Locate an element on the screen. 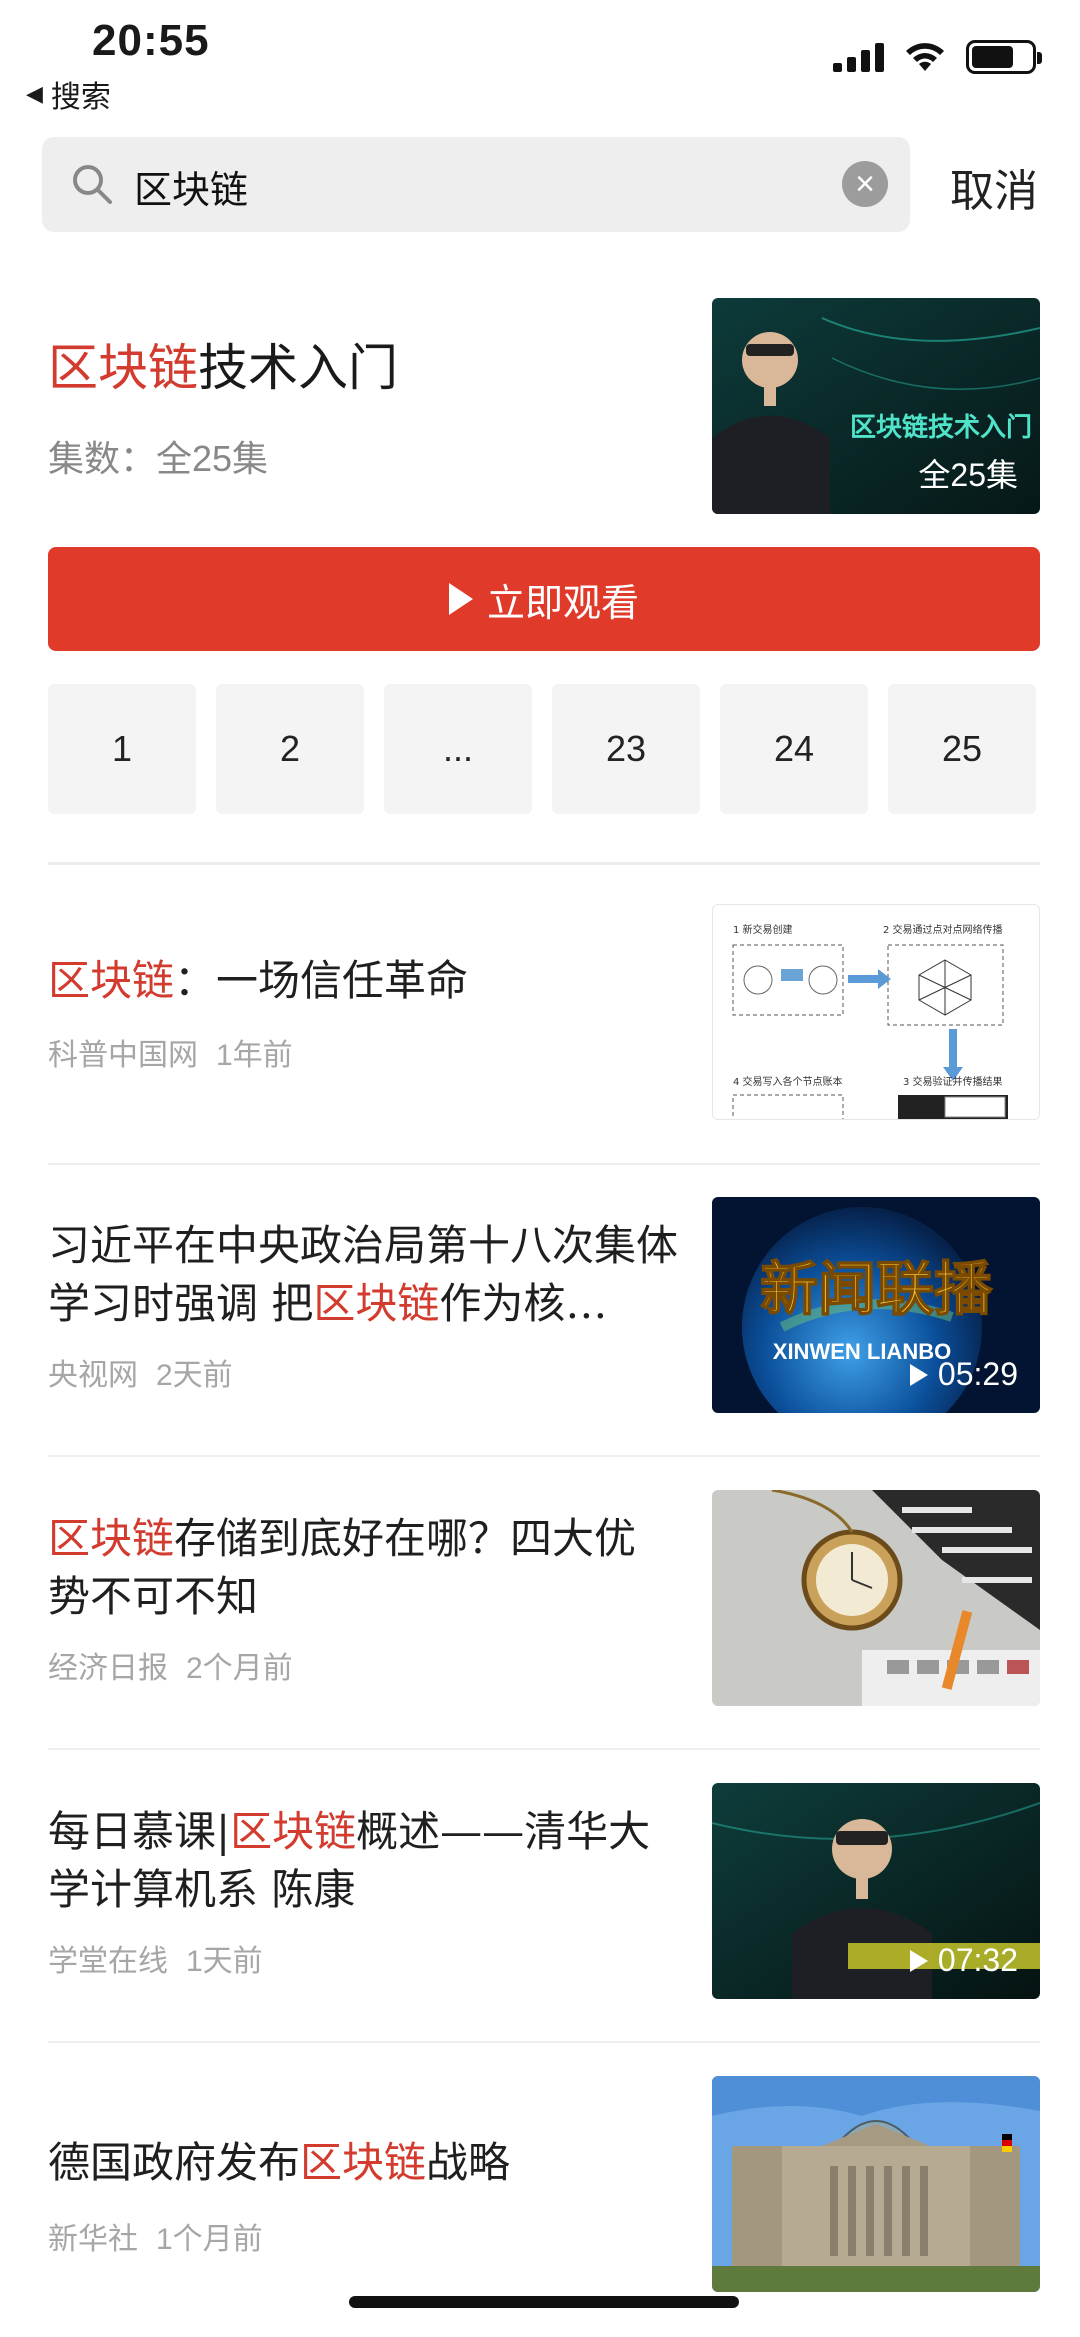 Image resolution: width=1080 pixels, height=2337 pixels. news-meta: 学堂在线 1天前 is located at coordinates (155, 1958).